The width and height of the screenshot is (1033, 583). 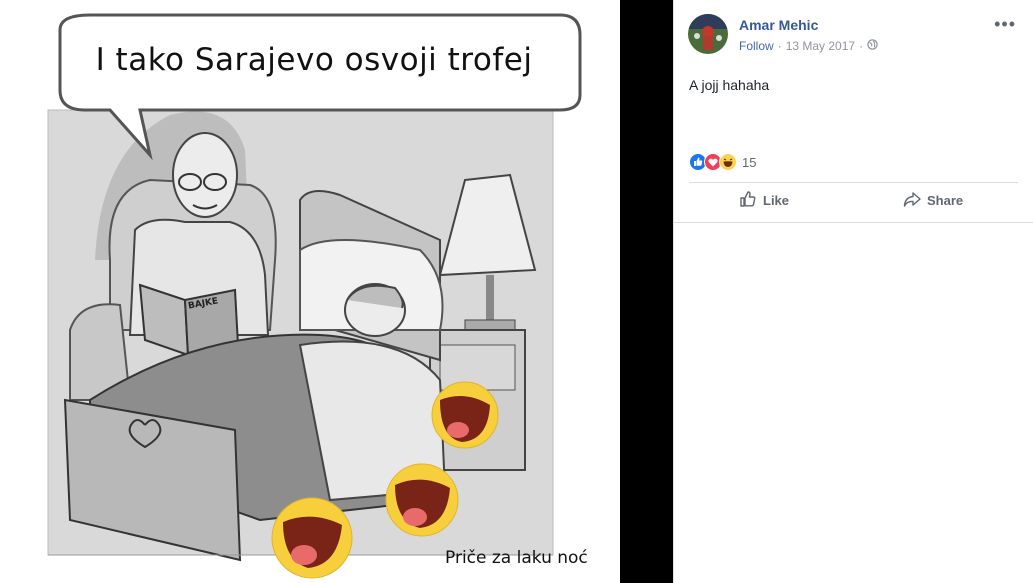 I want to click on haha-reaction-icon, so click(x=728, y=162).